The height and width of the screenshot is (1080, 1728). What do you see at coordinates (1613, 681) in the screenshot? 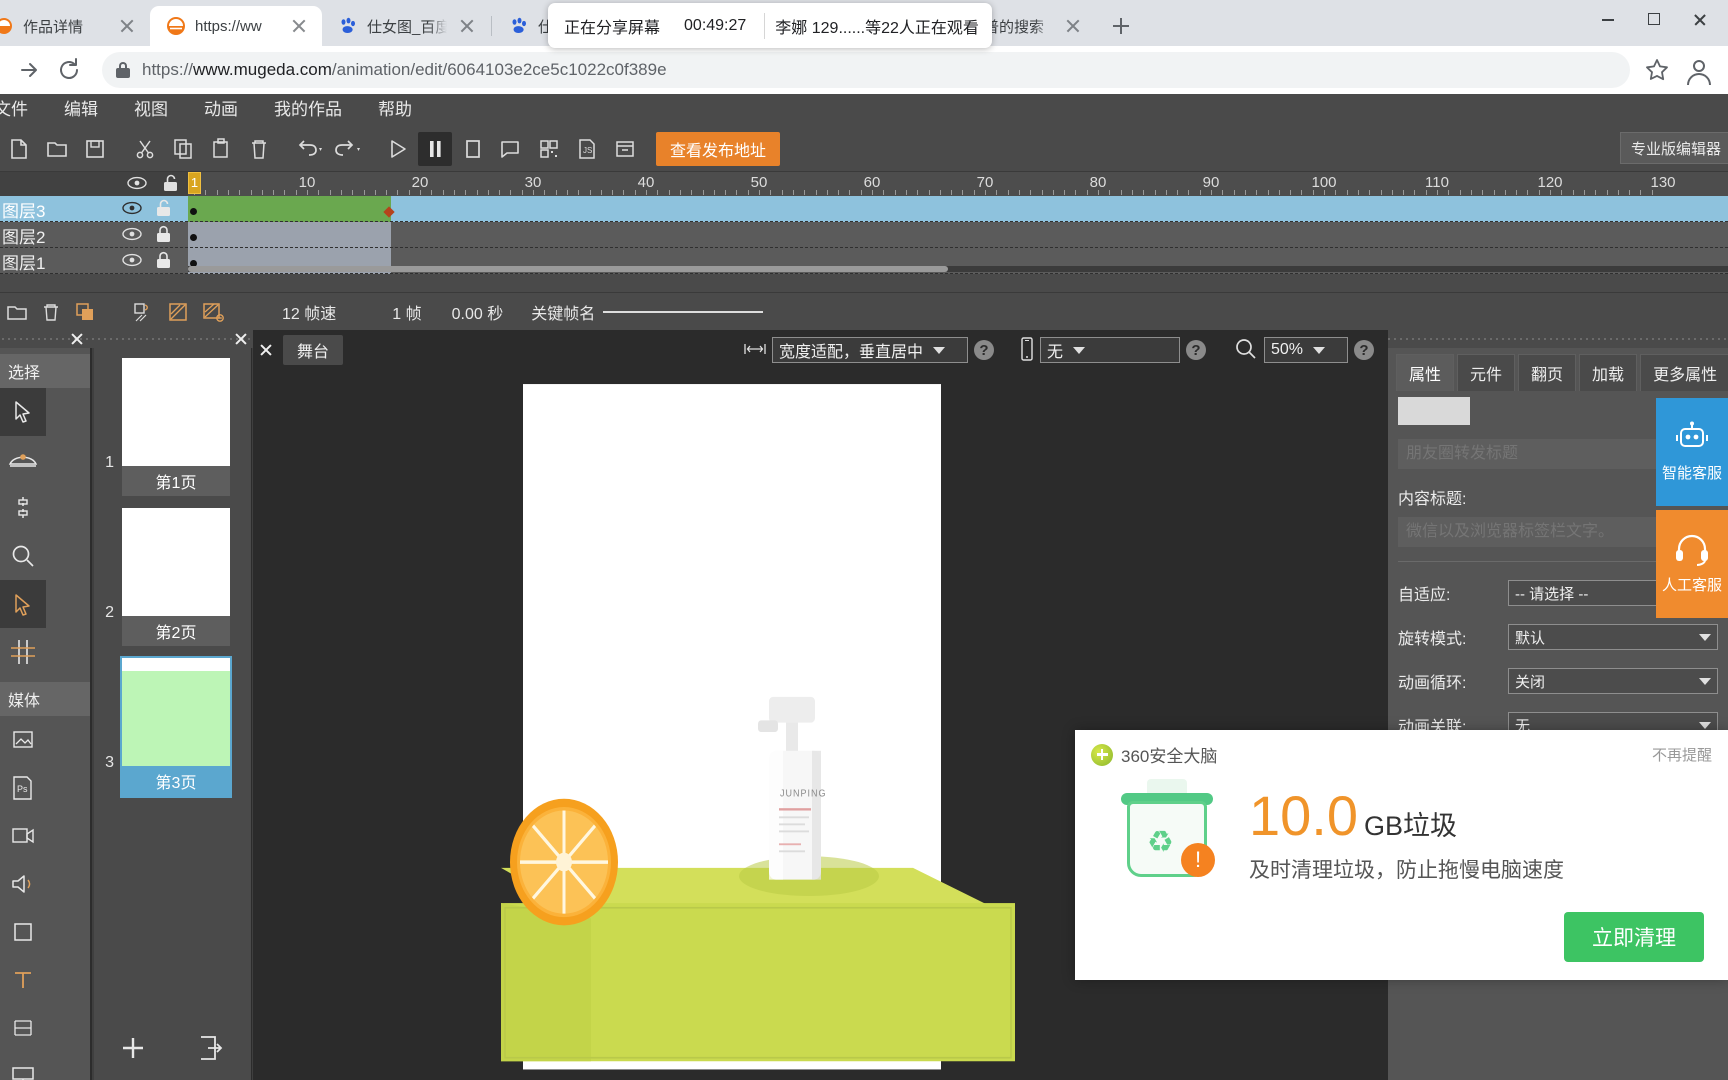
I see `animation-loop-select: 关闭` at bounding box center [1613, 681].